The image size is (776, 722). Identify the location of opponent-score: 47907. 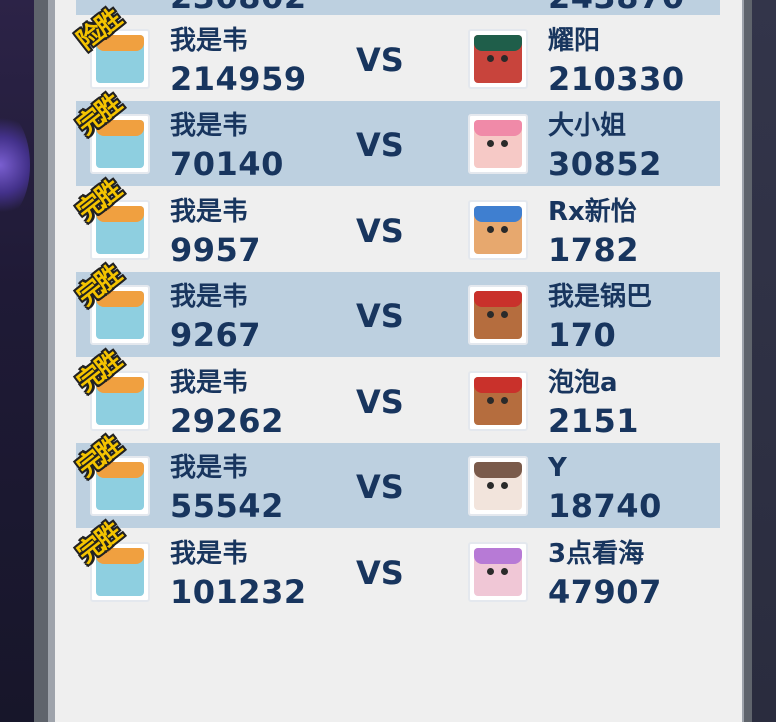
(605, 592).